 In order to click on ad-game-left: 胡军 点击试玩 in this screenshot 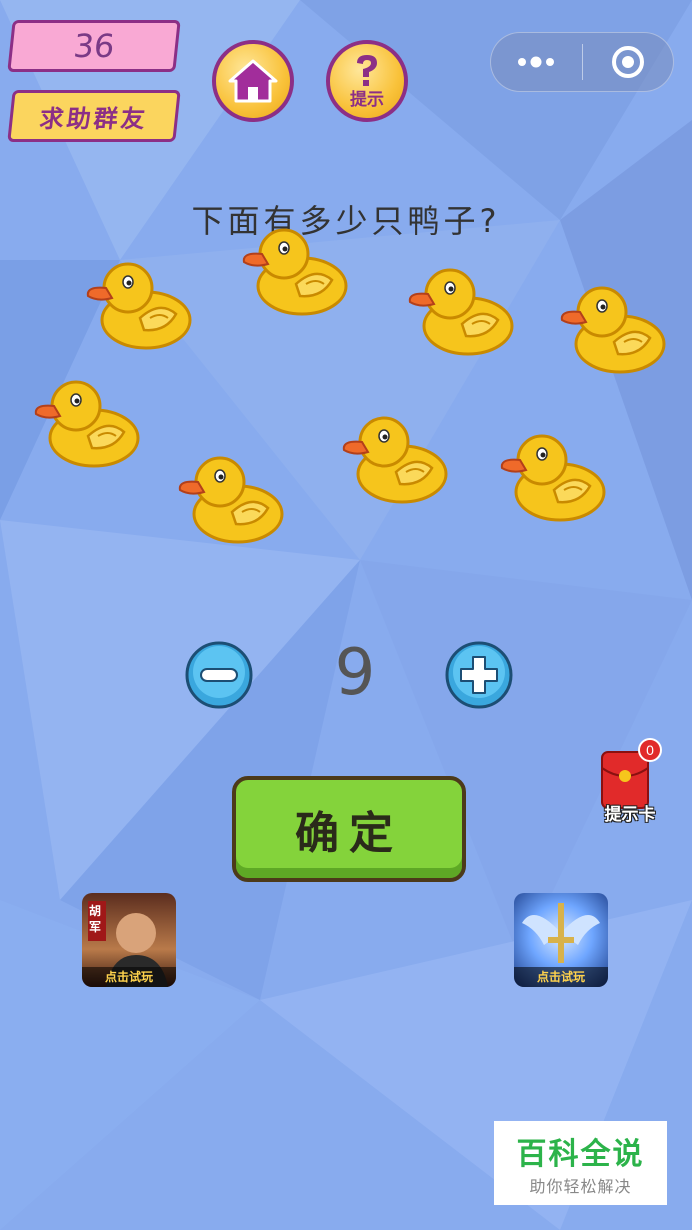, I will do `click(129, 940)`.